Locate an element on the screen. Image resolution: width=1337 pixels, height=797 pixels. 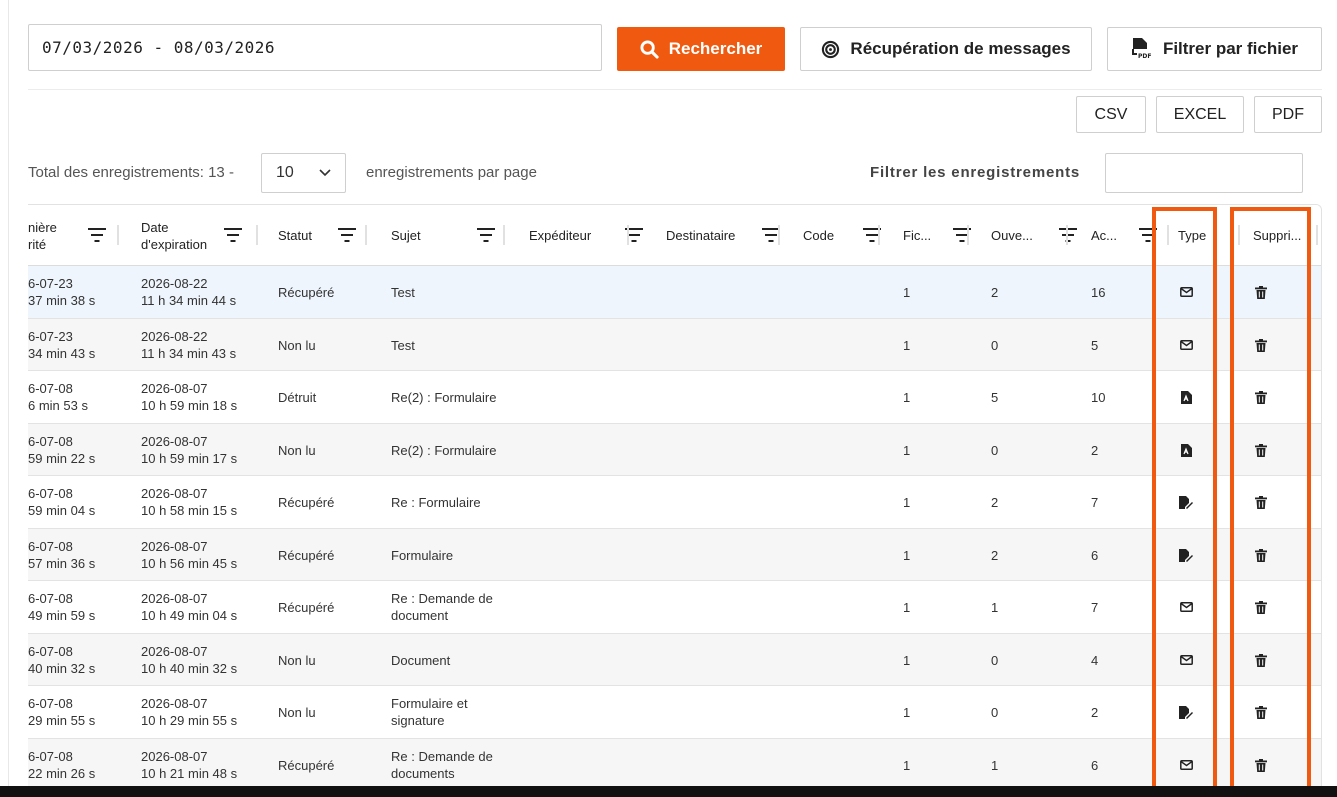
cell-first-date: 6-07-08 40 min 32 s is located at coordinates (61, 660).